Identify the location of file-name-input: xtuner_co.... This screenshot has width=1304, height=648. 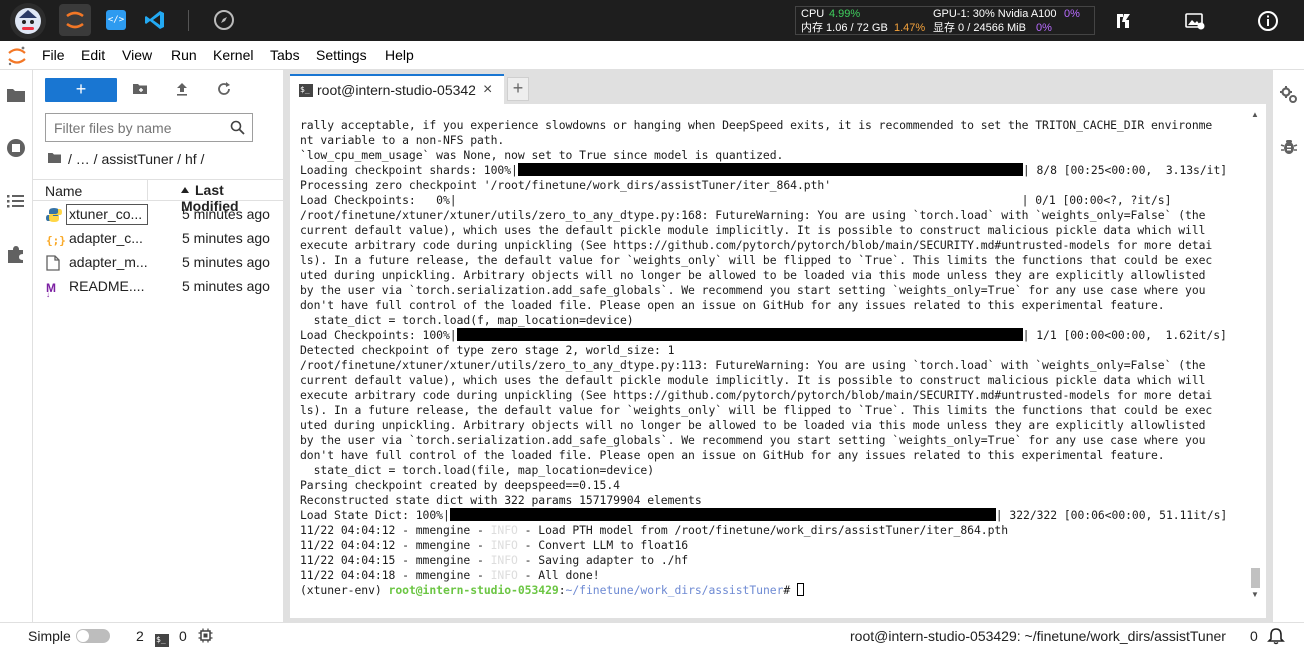
(107, 214).